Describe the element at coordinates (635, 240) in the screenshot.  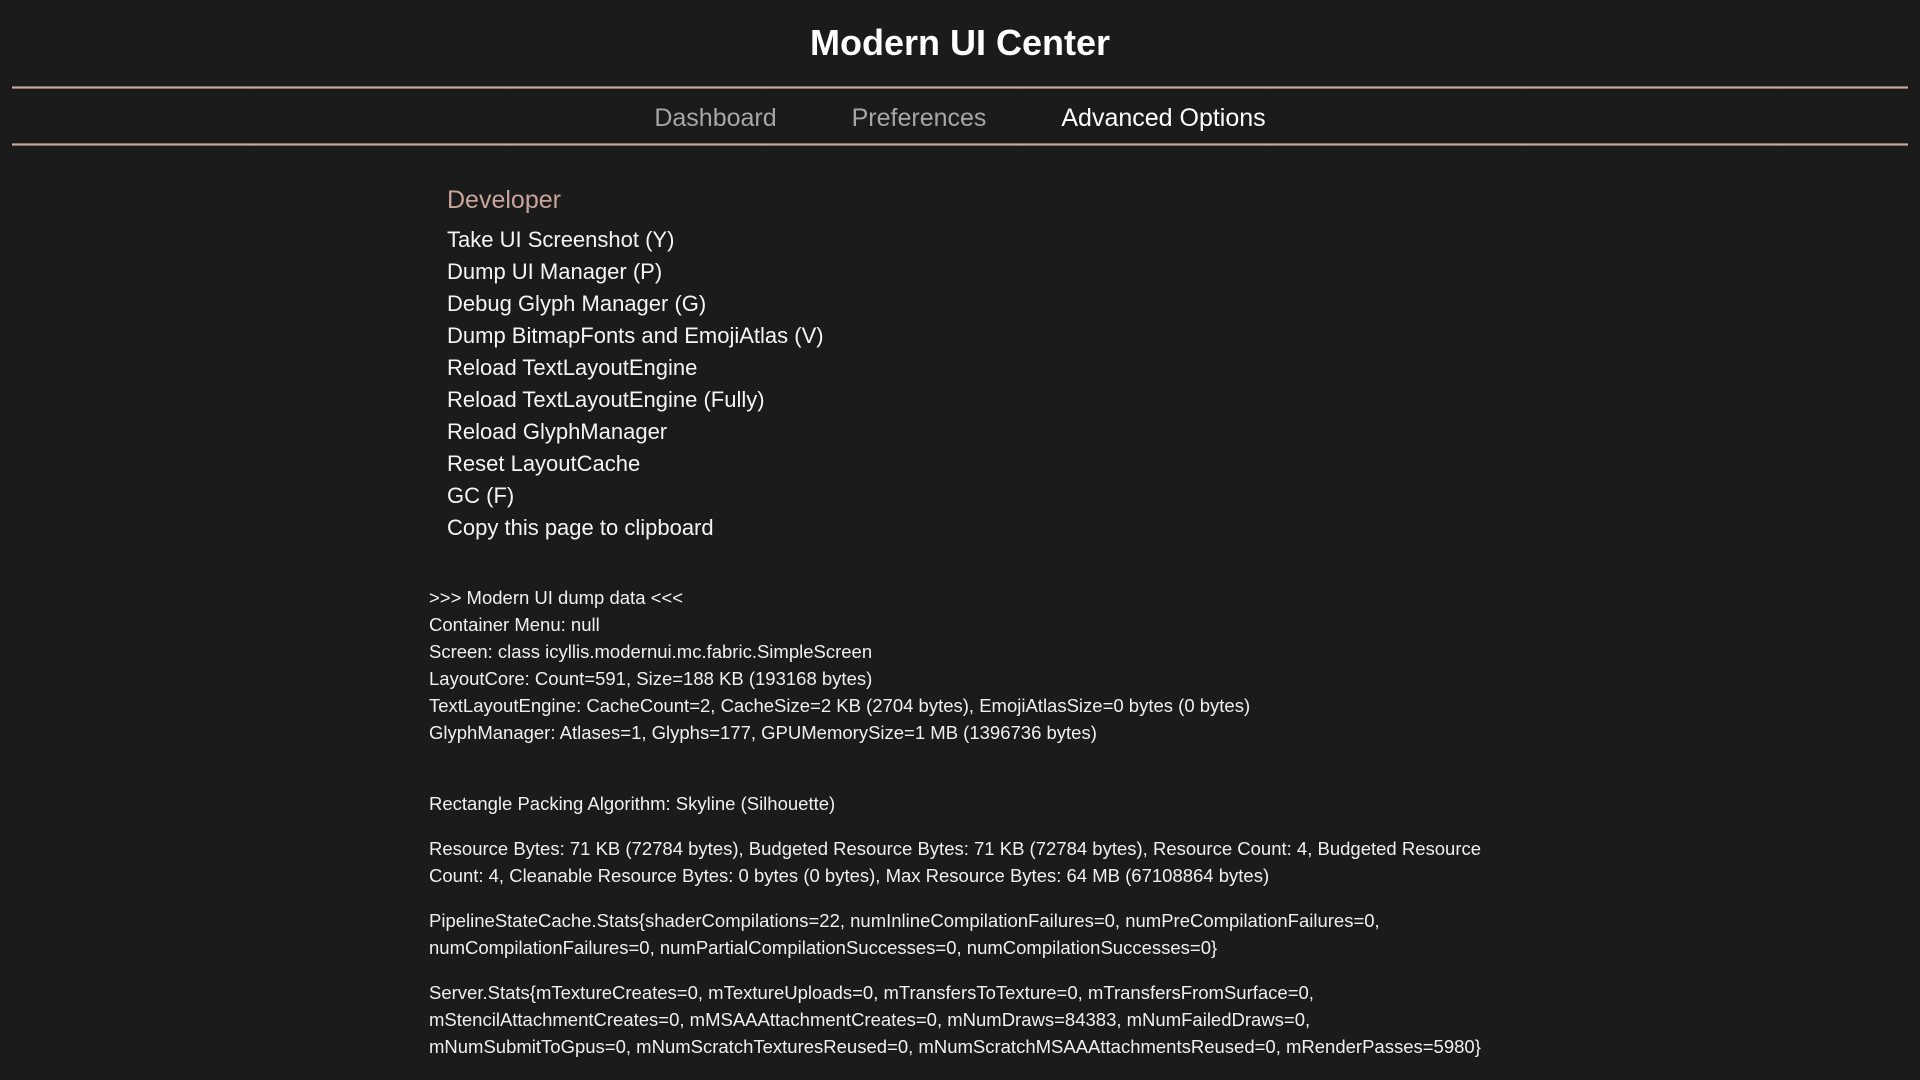
I see `take-ui-screenshot-button: Take UI Screenshot (Y)` at that location.